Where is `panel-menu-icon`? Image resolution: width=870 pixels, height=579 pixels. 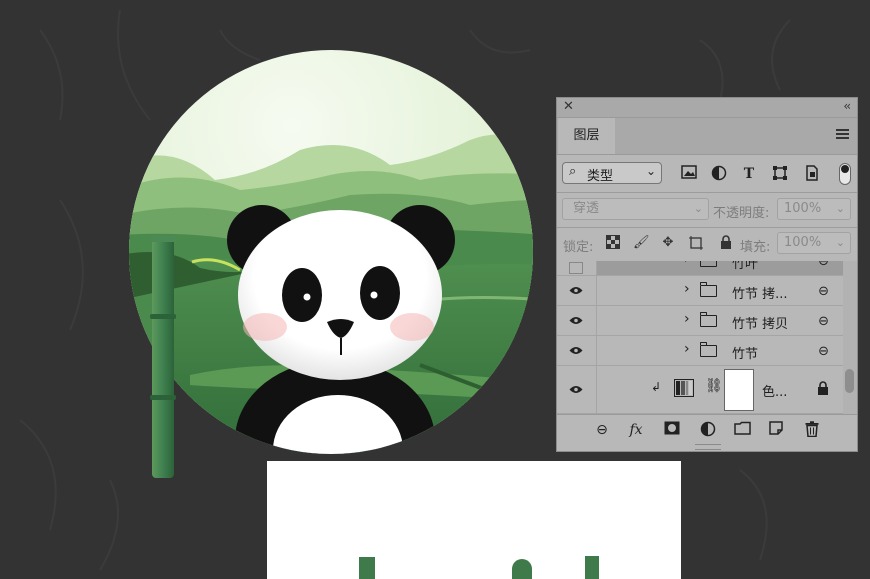 panel-menu-icon is located at coordinates (842, 134).